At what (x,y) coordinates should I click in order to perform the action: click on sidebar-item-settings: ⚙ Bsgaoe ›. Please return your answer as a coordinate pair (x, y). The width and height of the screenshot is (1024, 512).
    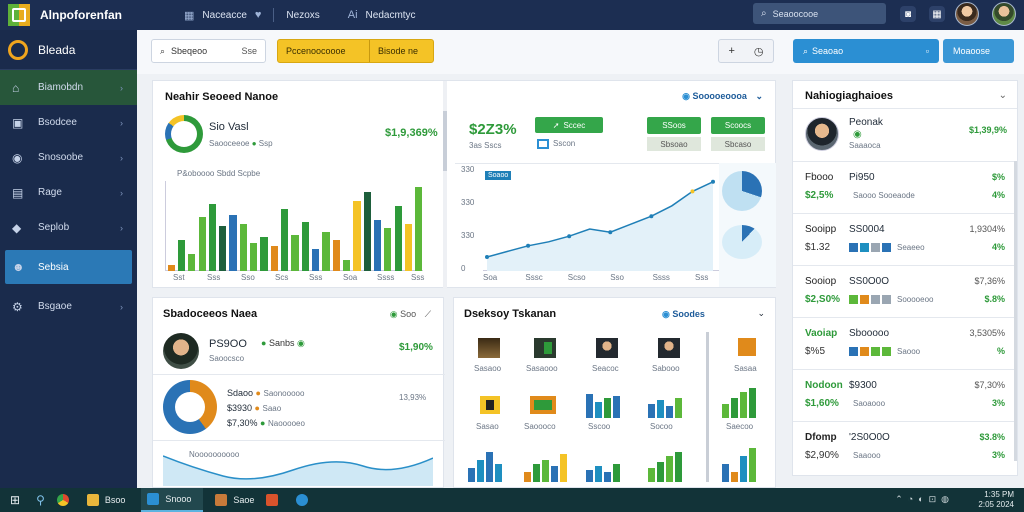
    Looking at the image, I should click on (68, 306).